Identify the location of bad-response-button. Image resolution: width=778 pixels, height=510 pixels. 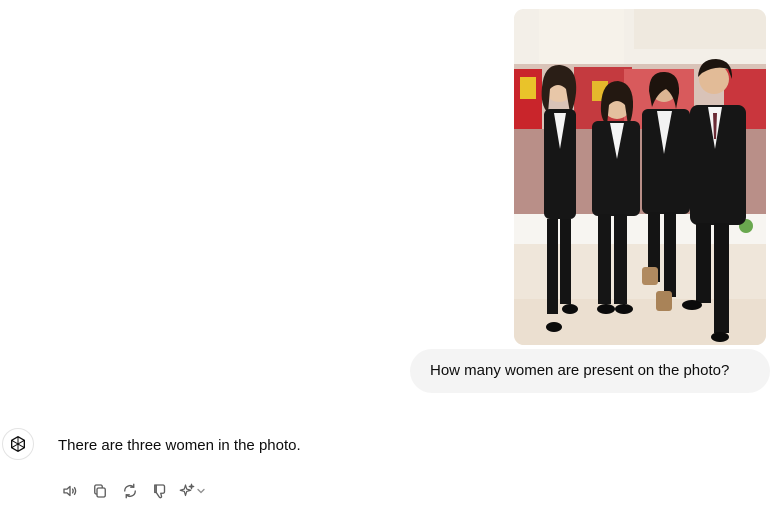
(160, 491).